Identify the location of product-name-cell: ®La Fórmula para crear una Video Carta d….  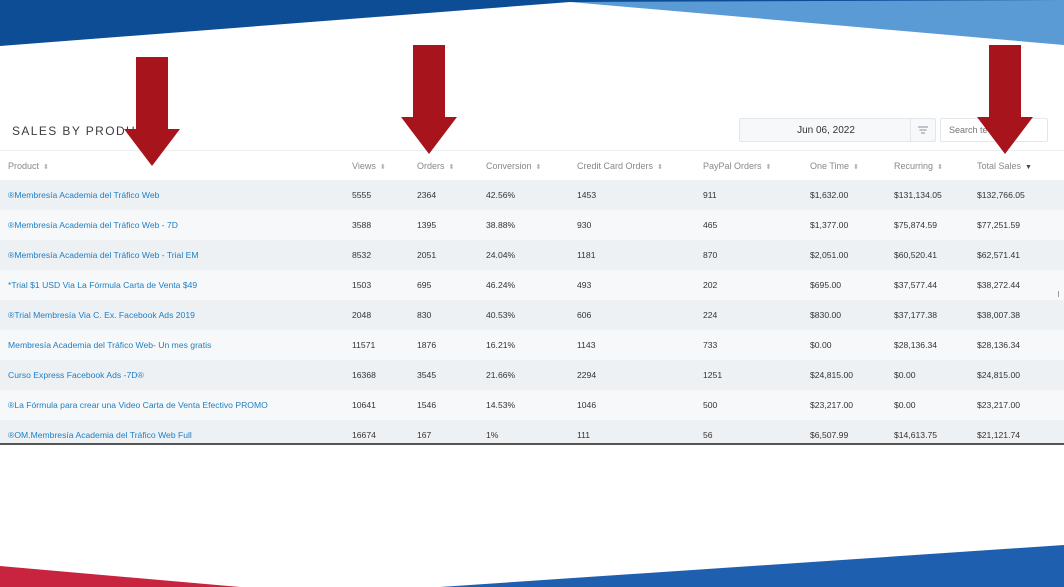
(138, 405).